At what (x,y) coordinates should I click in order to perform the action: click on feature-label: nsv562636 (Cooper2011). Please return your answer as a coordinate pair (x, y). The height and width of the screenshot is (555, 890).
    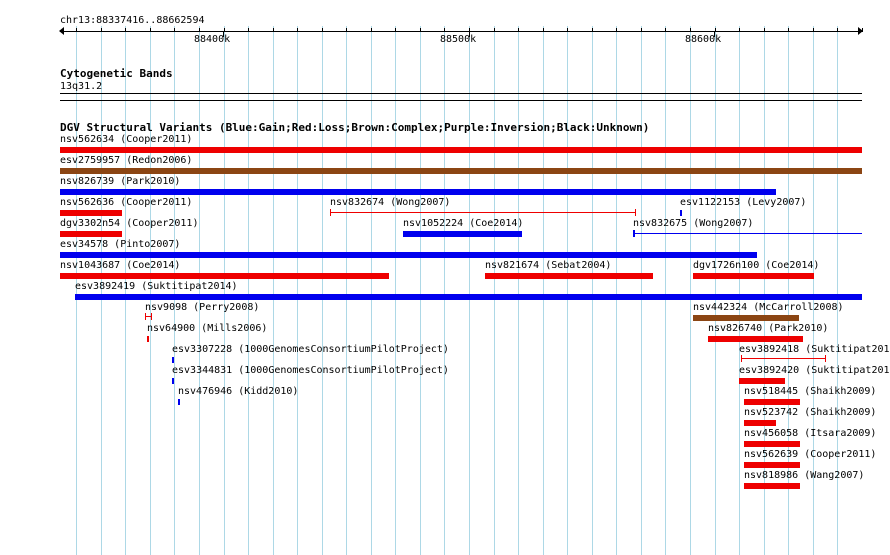
    Looking at the image, I should click on (126, 203).